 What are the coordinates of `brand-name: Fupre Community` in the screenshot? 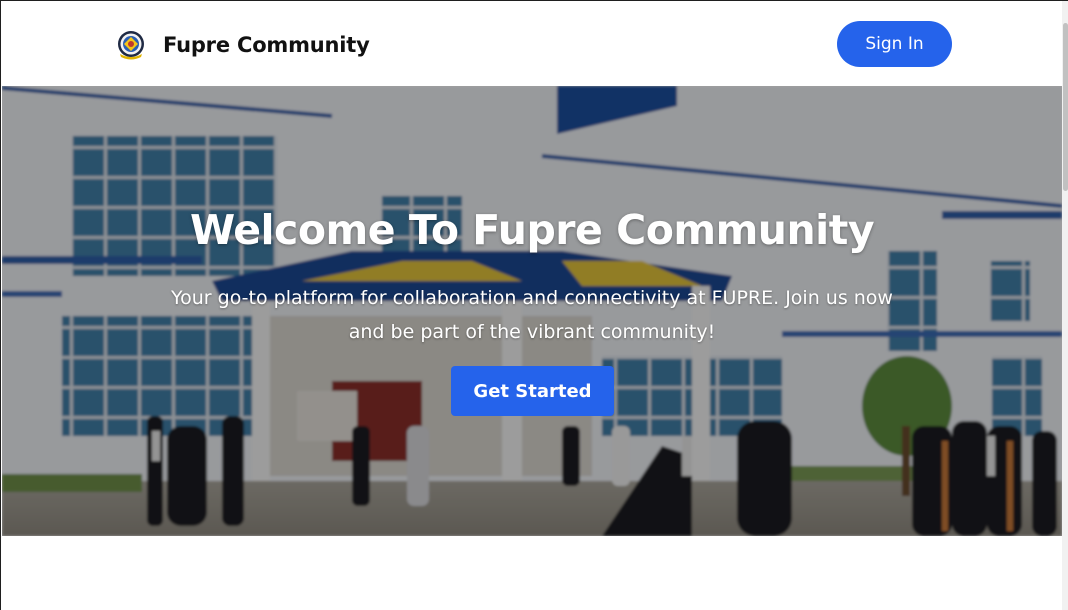 It's located at (266, 45).